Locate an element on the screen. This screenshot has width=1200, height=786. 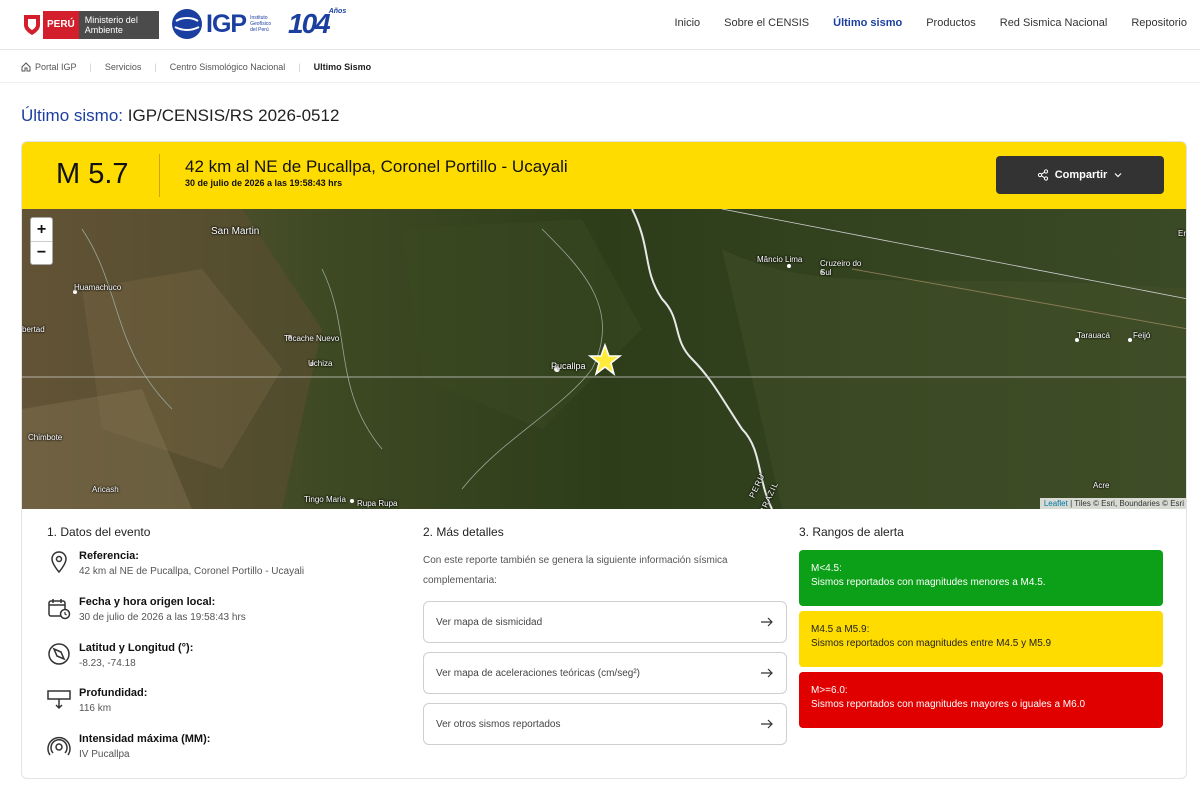
page-title: Último sismo: IGP/CENSIS/RS 2026-0512 is located at coordinates (180, 116).